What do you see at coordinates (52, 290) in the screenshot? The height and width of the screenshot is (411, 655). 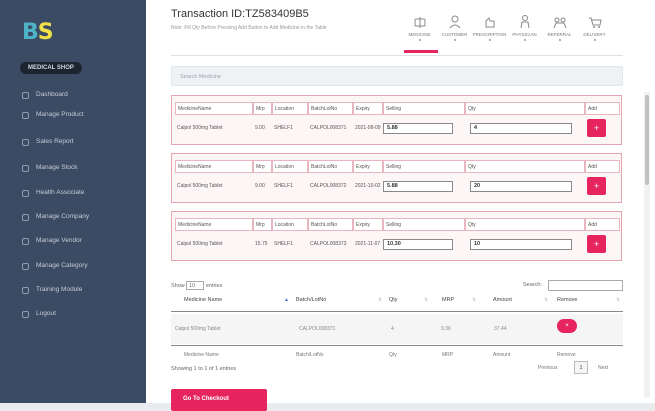 I see `sidebar-item-training-module: Training Module` at bounding box center [52, 290].